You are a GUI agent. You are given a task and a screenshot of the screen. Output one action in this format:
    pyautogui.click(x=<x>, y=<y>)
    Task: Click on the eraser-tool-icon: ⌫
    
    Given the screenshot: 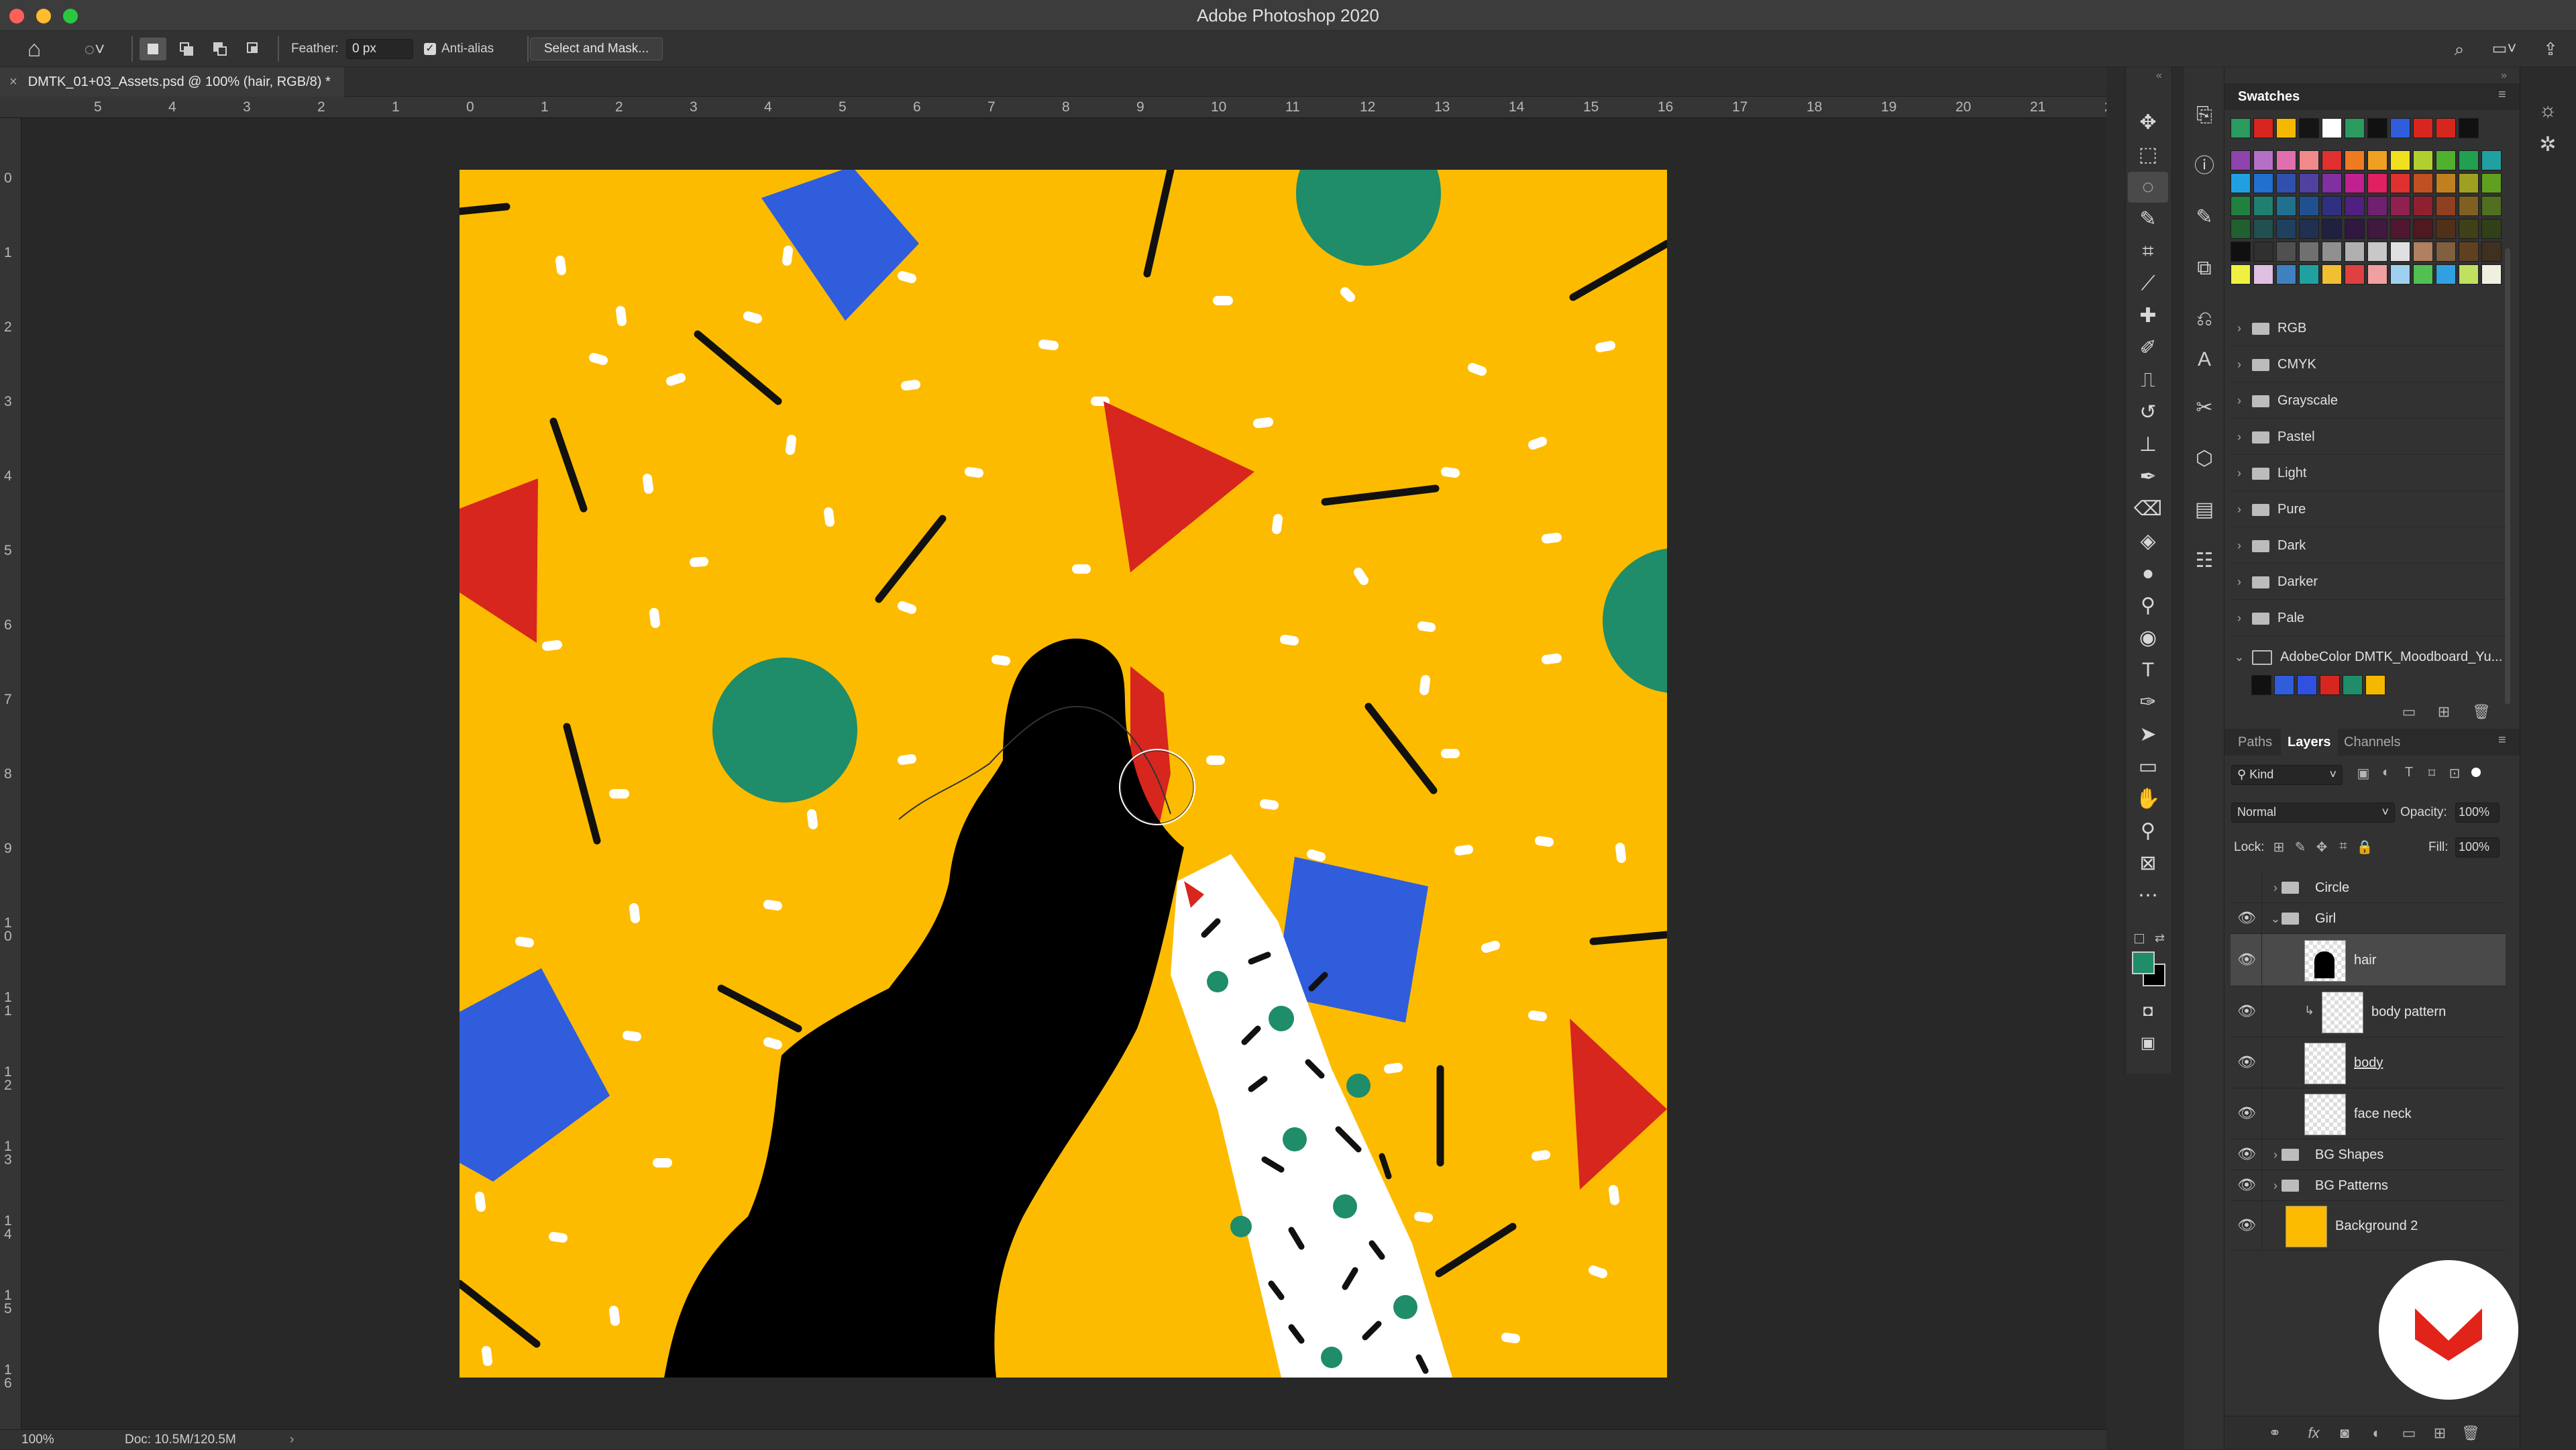 What is the action you would take?
    pyautogui.click(x=2148, y=509)
    